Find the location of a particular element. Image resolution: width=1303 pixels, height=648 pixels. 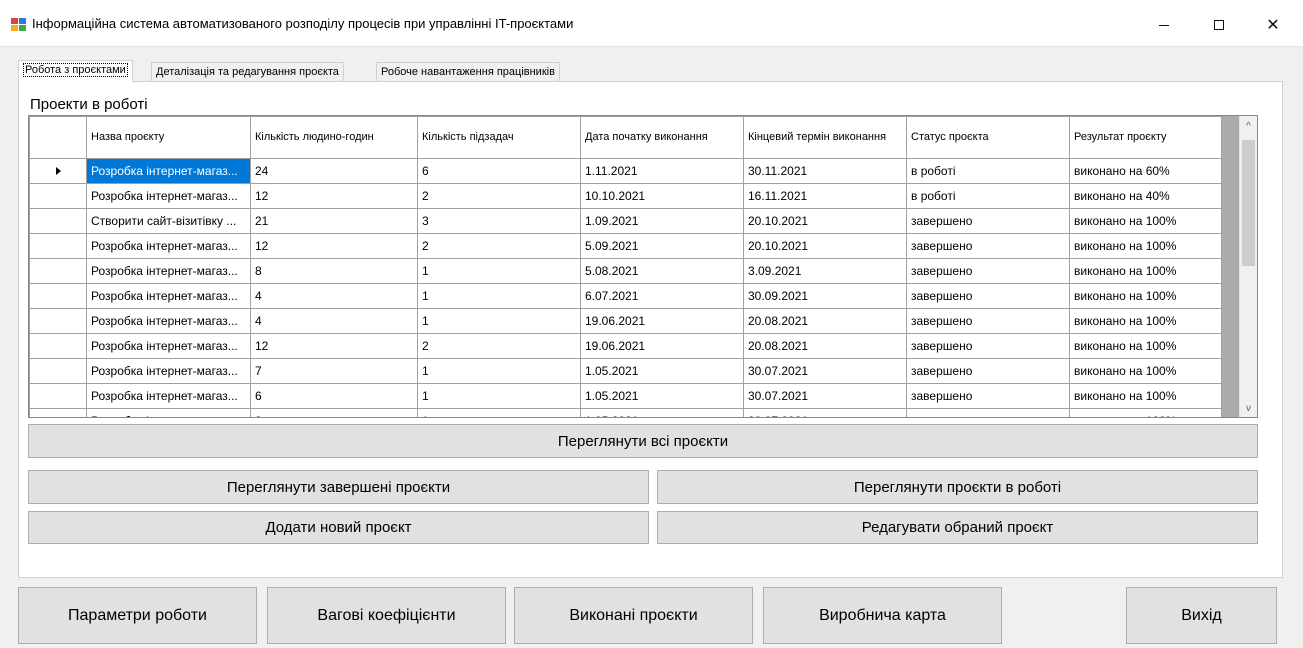

table-cell: 1.09.2021 is located at coordinates (662, 221).